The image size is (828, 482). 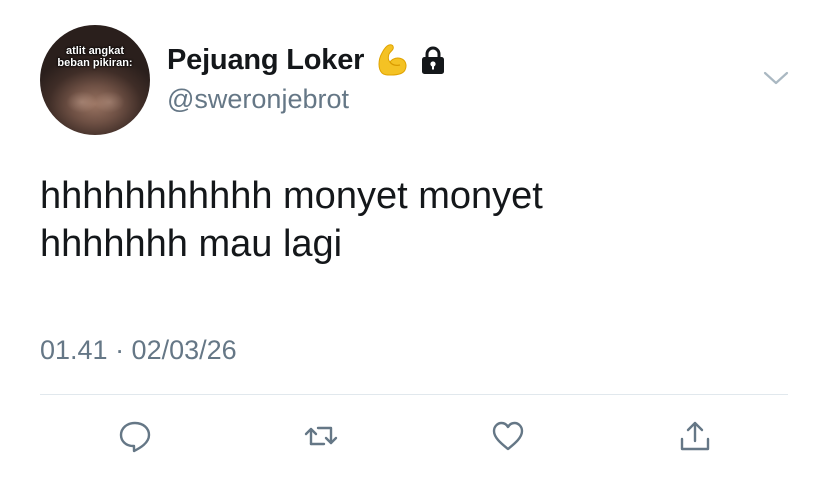 I want to click on like-button, so click(x=508, y=436).